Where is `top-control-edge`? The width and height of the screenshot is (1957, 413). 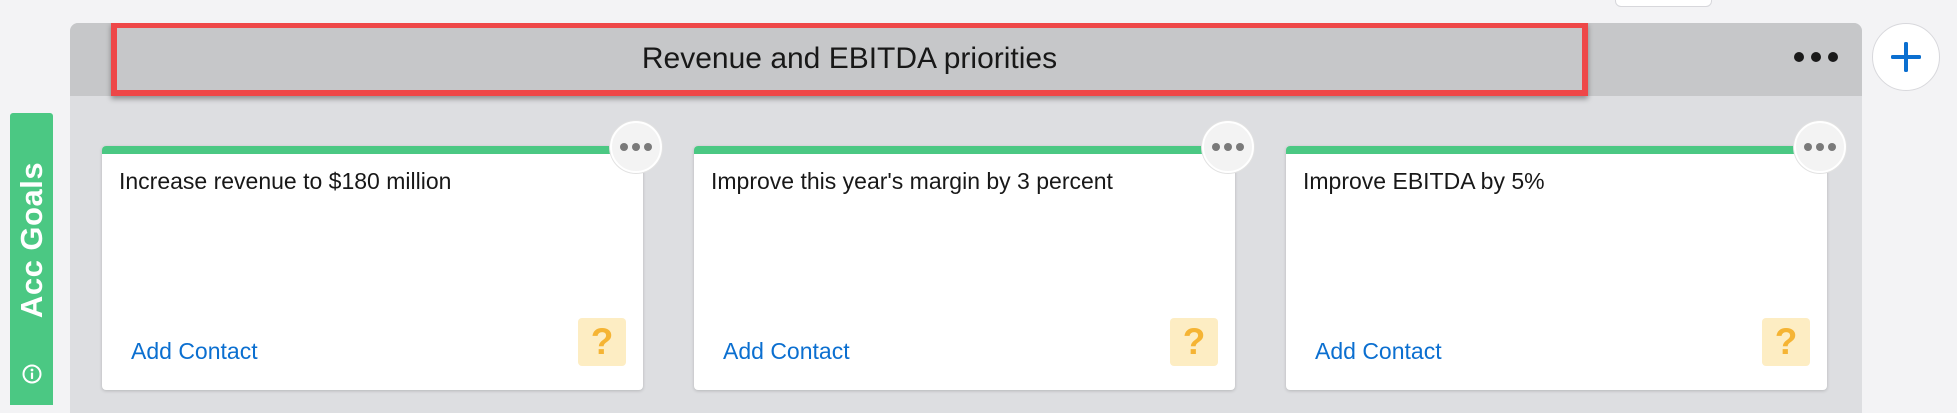
top-control-edge is located at coordinates (1663, 3).